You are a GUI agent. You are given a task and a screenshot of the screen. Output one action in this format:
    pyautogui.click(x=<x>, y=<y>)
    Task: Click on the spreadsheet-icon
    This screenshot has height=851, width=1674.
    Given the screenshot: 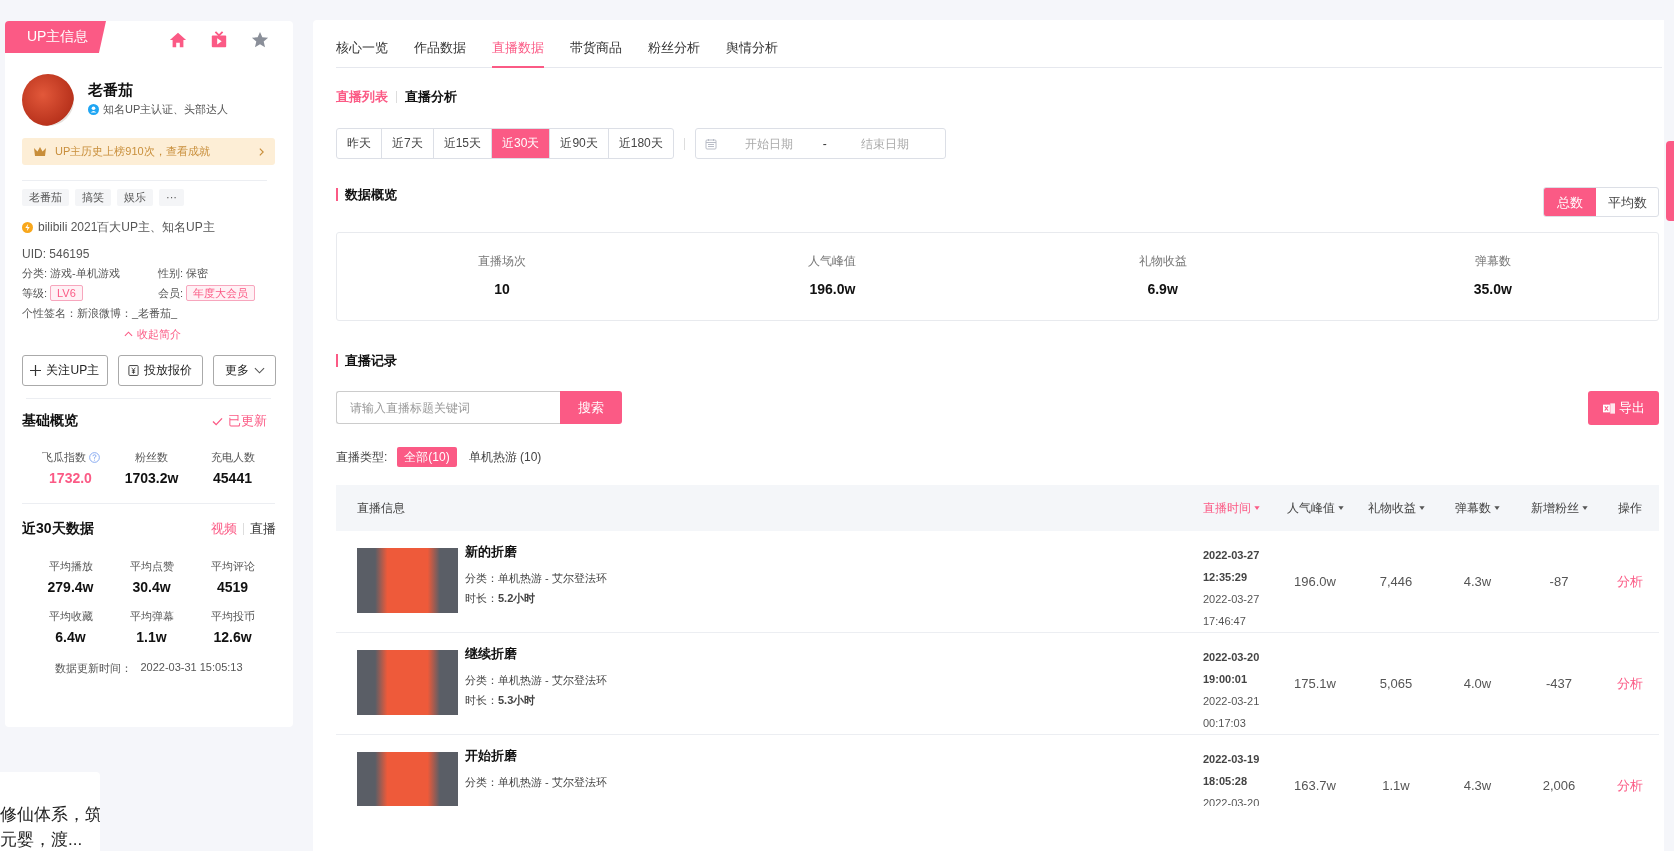 What is the action you would take?
    pyautogui.click(x=1608, y=408)
    